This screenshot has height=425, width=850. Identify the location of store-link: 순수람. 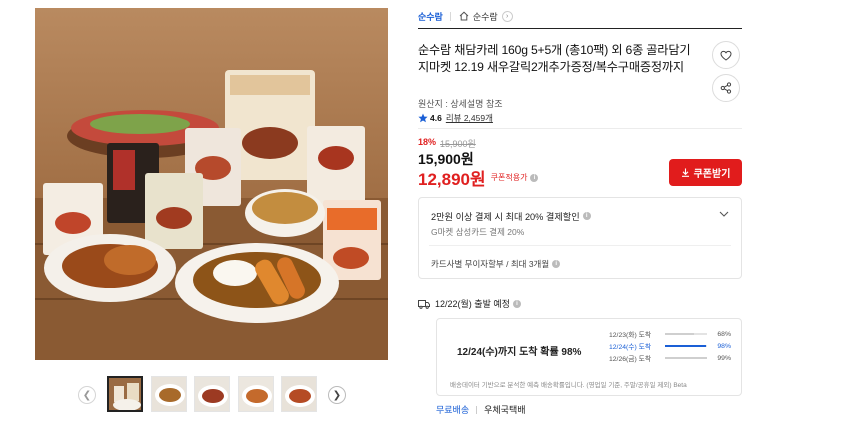
(430, 16).